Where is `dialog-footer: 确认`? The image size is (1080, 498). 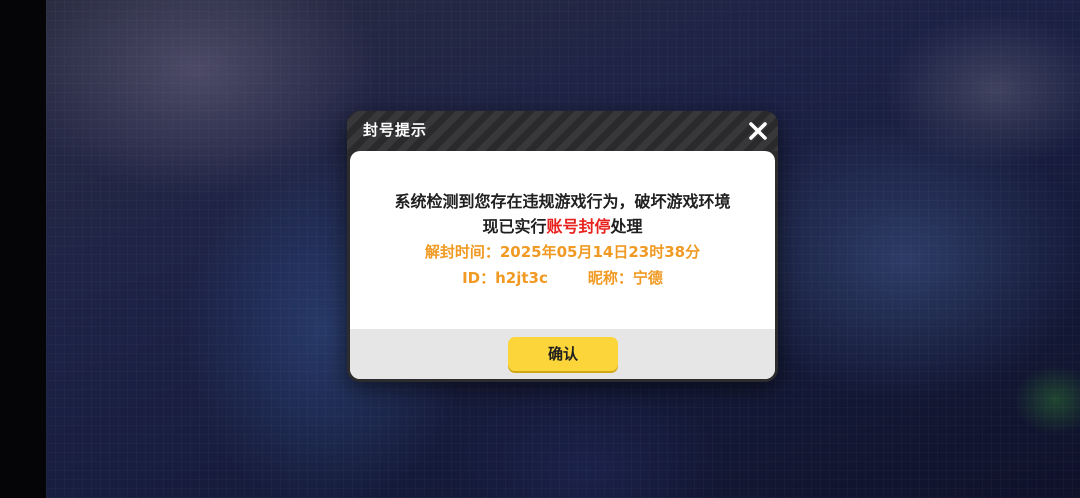 dialog-footer: 确认 is located at coordinates (562, 354).